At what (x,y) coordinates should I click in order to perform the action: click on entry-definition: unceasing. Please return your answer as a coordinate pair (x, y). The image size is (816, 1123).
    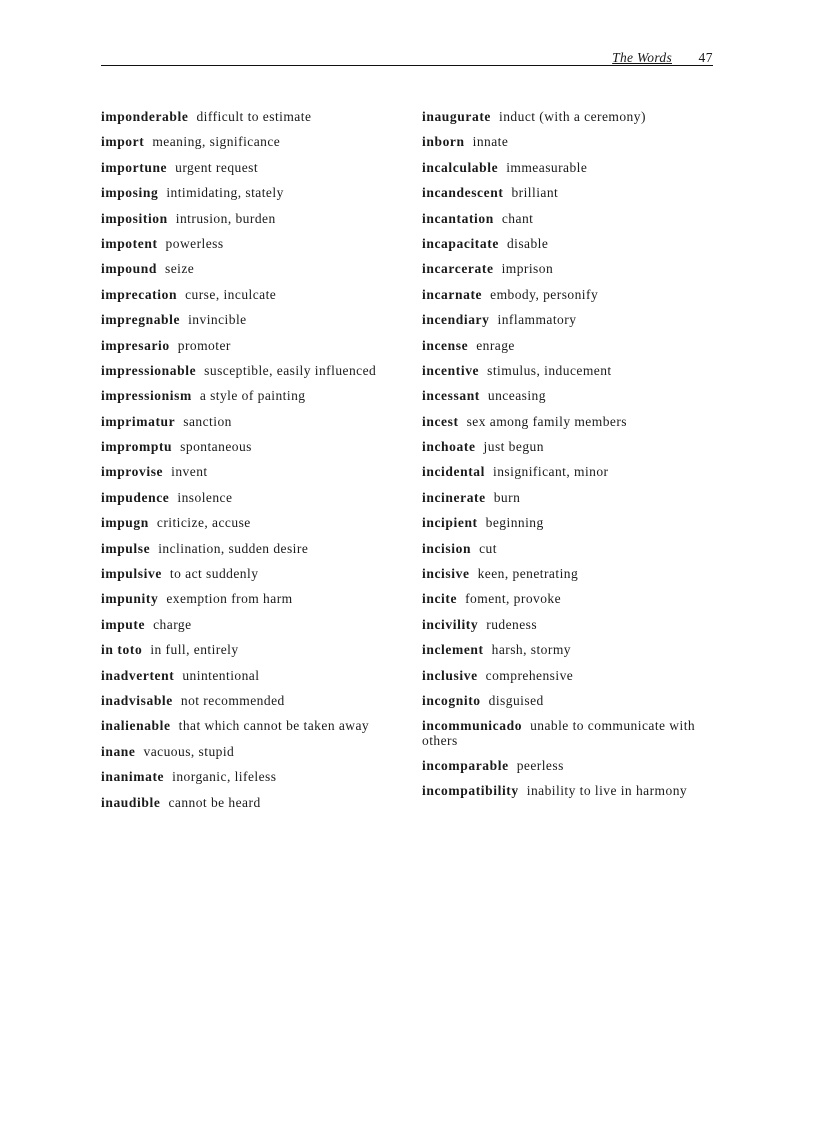
    Looking at the image, I should click on (516, 396).